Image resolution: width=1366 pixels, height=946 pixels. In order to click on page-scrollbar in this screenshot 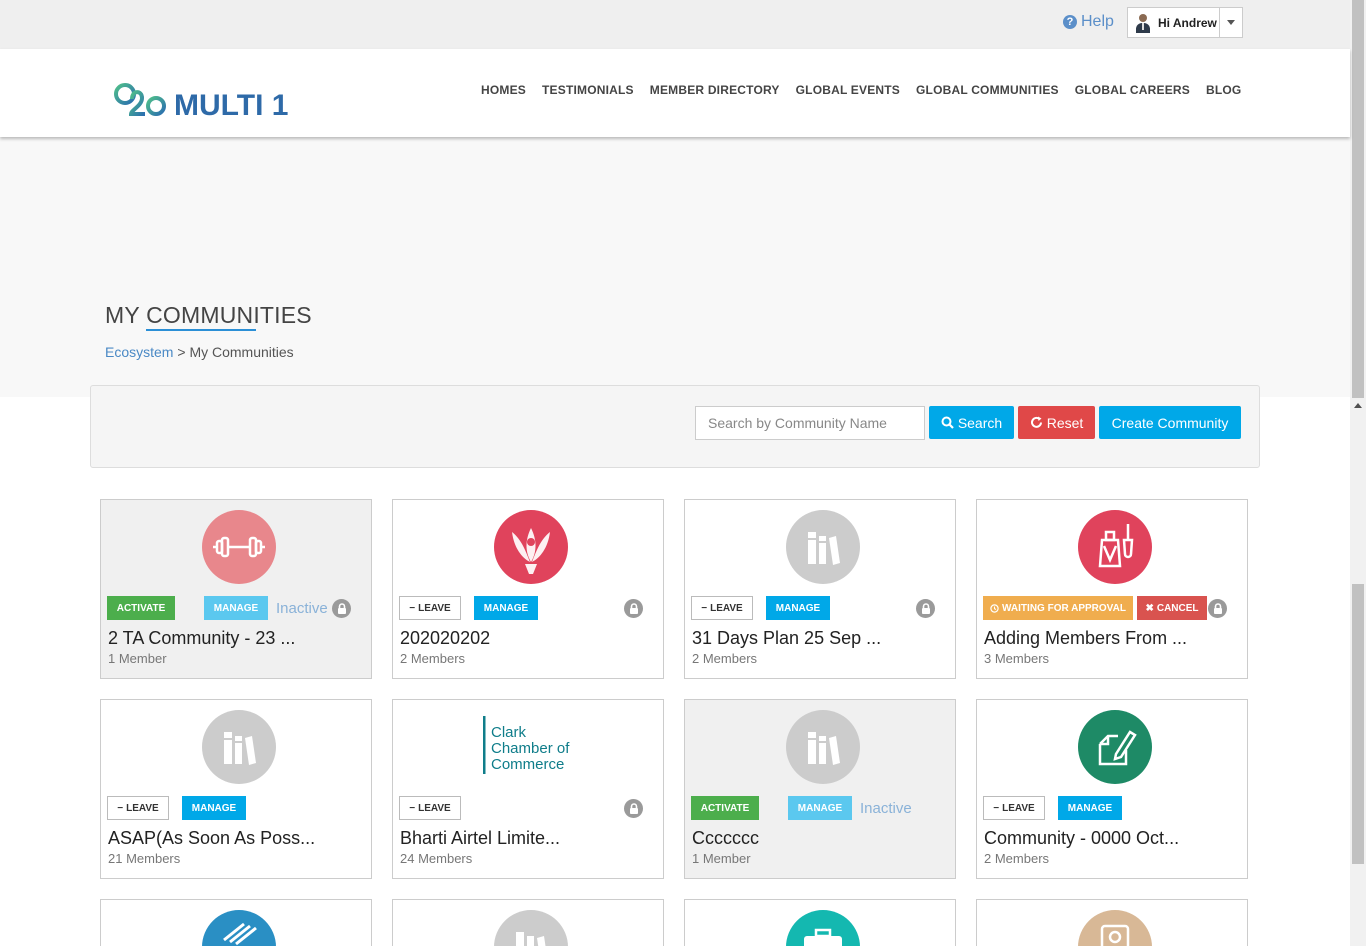, I will do `click(1358, 473)`.